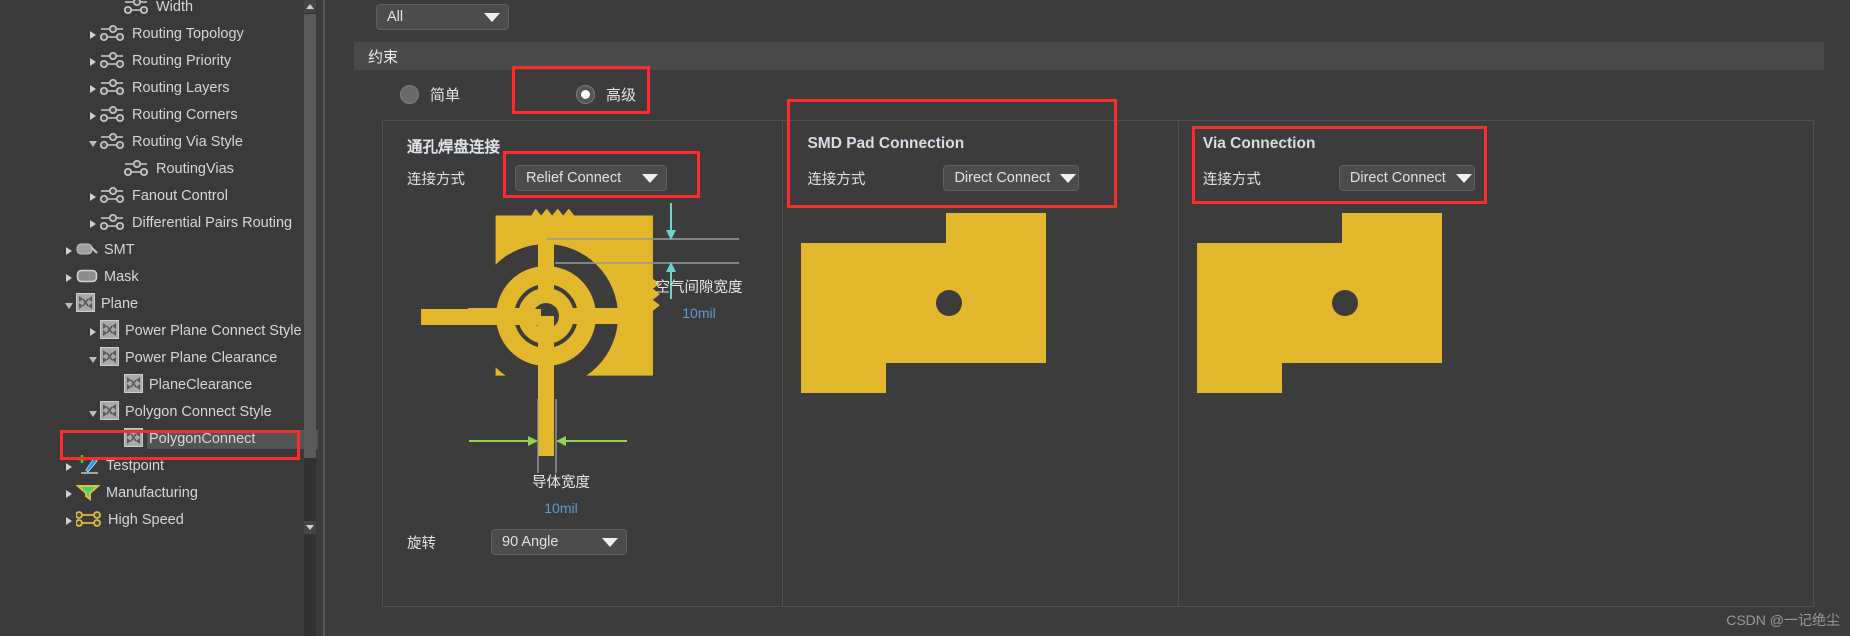 The width and height of the screenshot is (1850, 636). What do you see at coordinates (175, 7) in the screenshot?
I see `tree-item-label: Width` at bounding box center [175, 7].